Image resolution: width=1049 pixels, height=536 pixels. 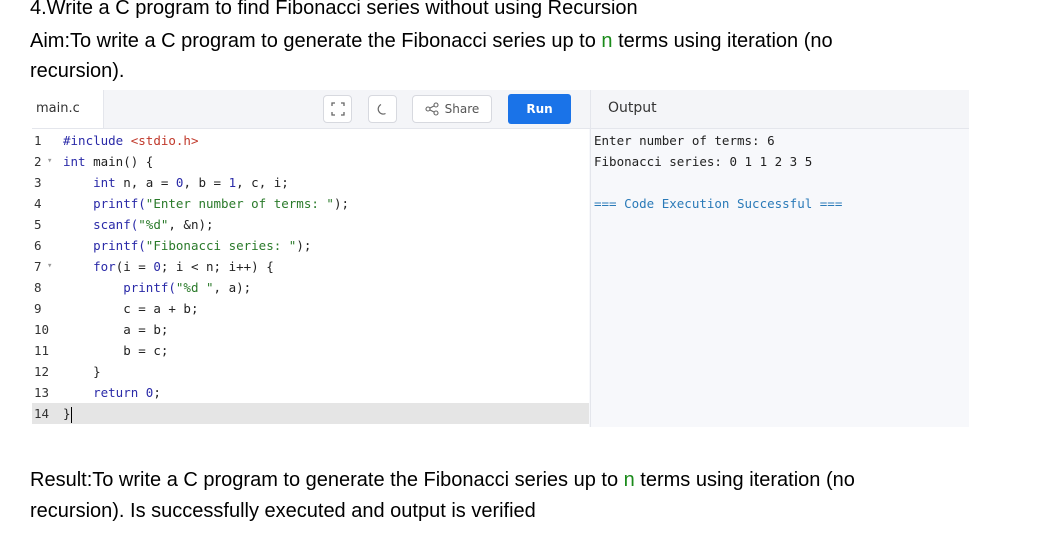 I want to click on code-token: , c, i;, so click(x=262, y=182).